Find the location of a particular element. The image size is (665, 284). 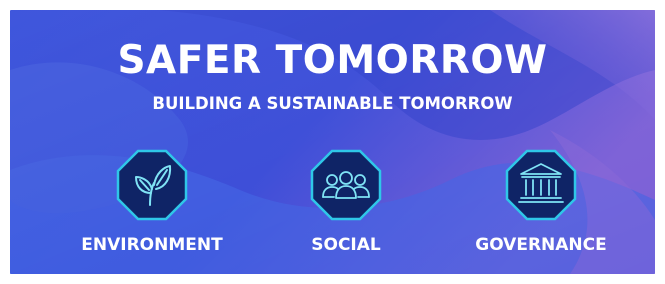

people-icon is located at coordinates (346, 185).